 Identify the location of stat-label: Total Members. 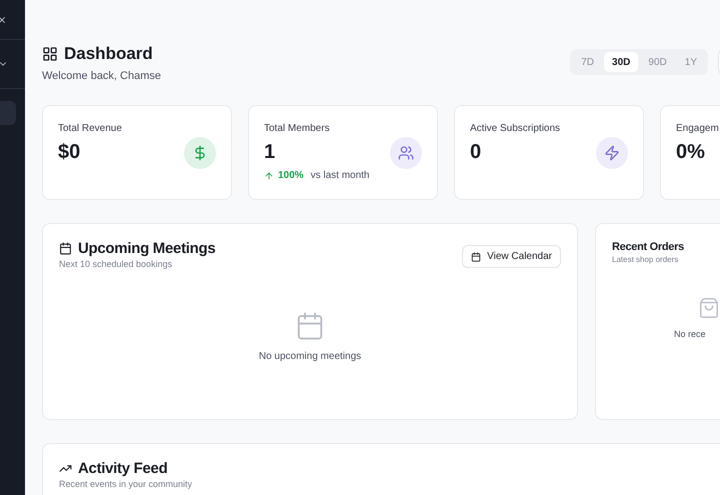
(297, 128).